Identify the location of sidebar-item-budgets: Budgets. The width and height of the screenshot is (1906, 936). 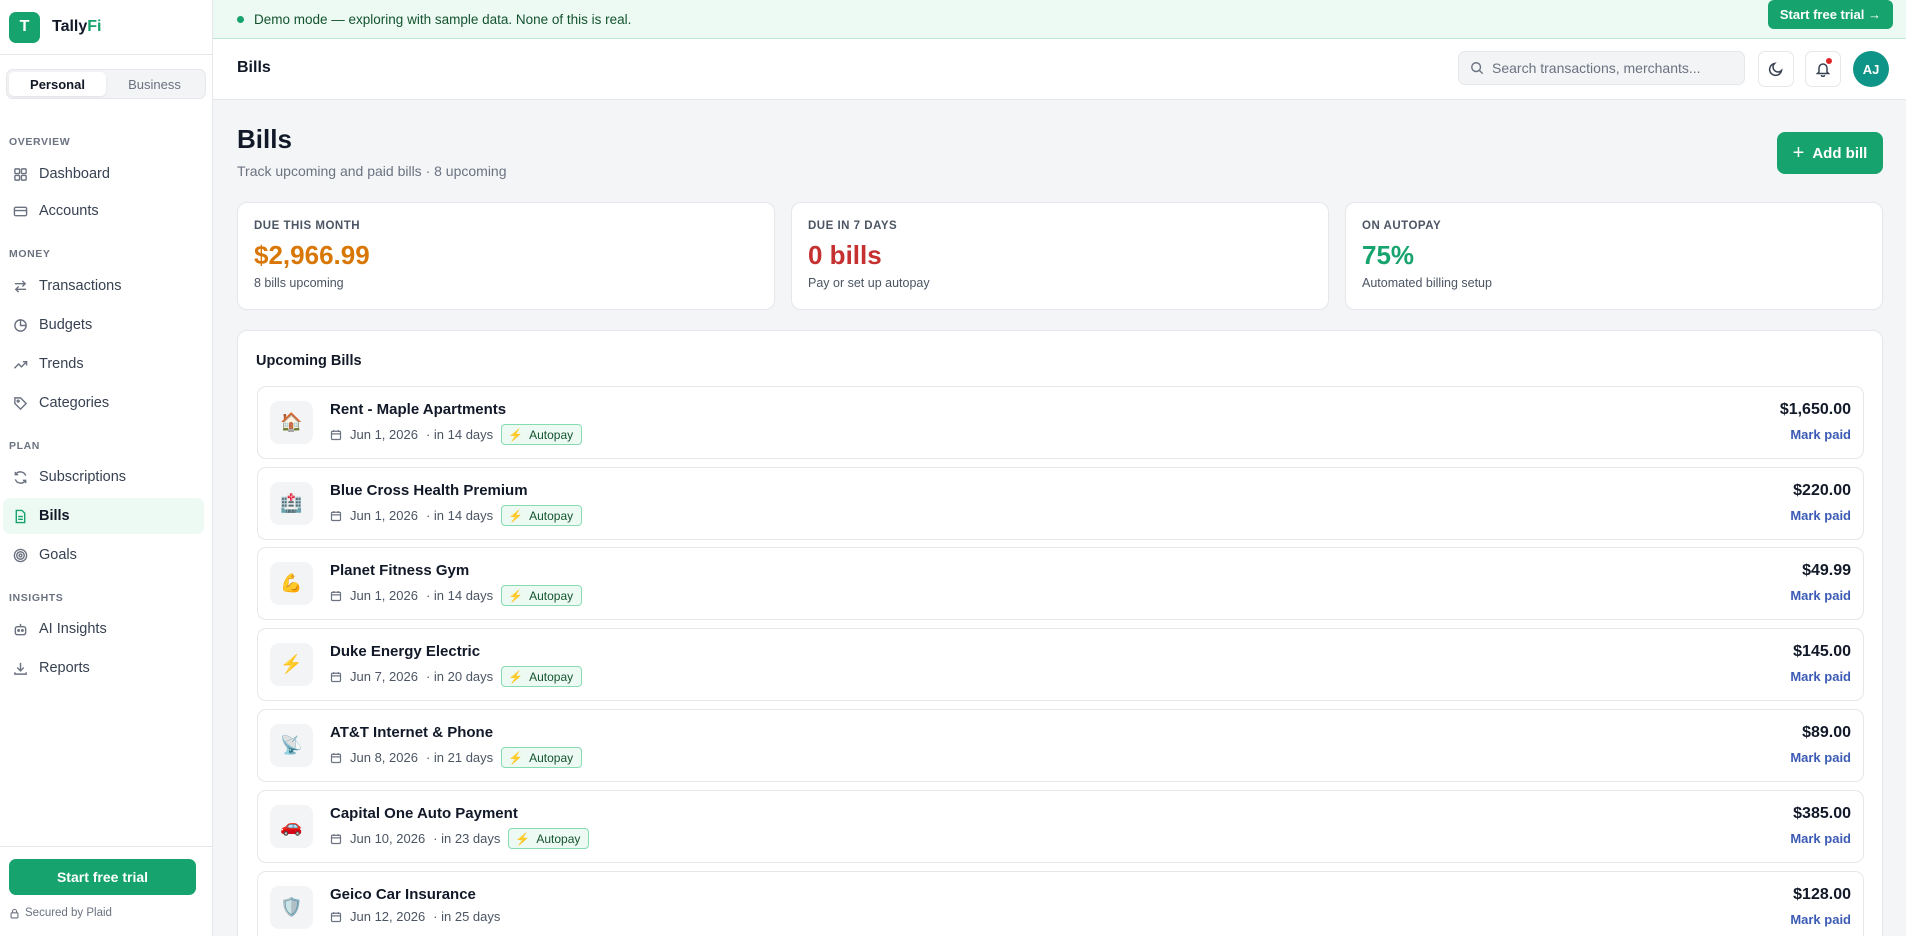
(103, 325).